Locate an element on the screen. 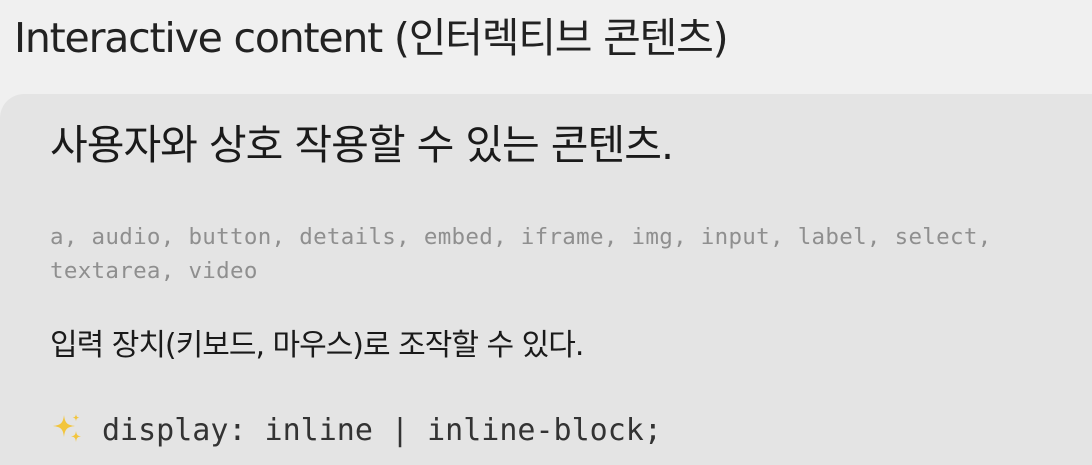 The width and height of the screenshot is (1092, 465). display-rule: display: inline | inline-block; is located at coordinates (356, 431).